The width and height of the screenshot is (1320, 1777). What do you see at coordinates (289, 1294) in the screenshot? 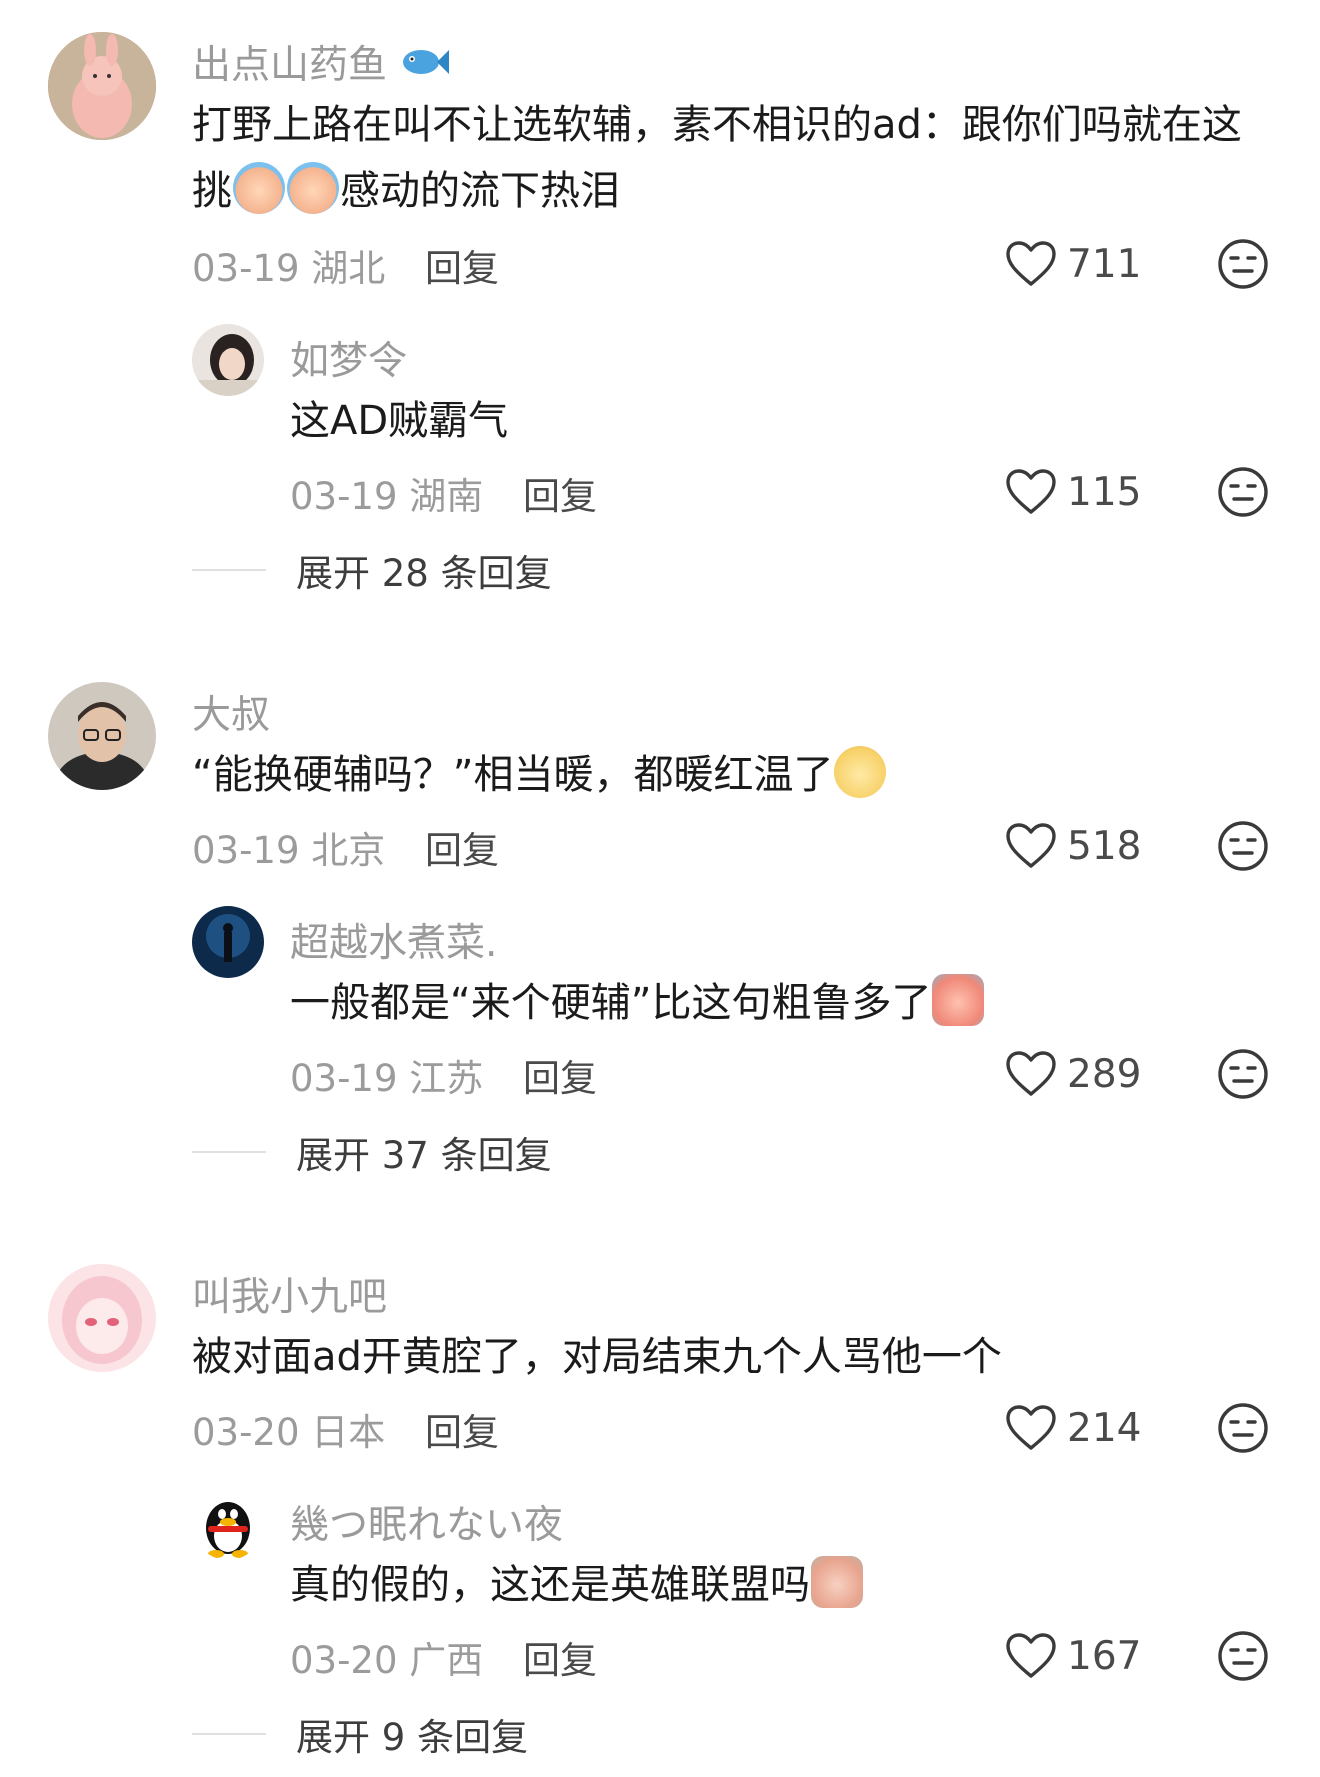
I see `username: 叫我小九吧` at bounding box center [289, 1294].